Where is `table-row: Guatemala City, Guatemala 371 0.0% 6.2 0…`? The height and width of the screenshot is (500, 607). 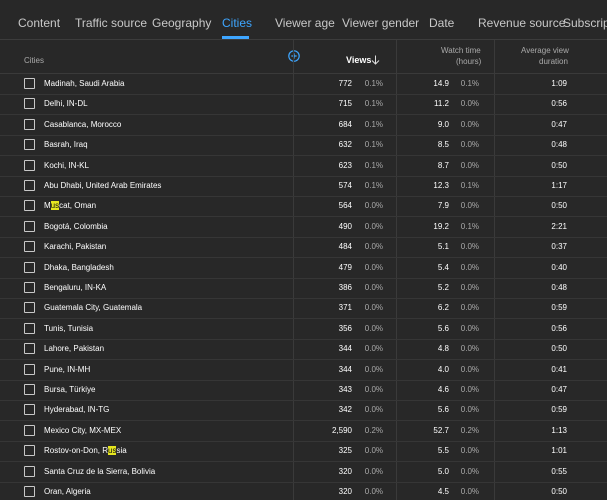
table-row: Guatemala City, Guatemala 371 0.0% 6.2 0… is located at coordinates (303, 309).